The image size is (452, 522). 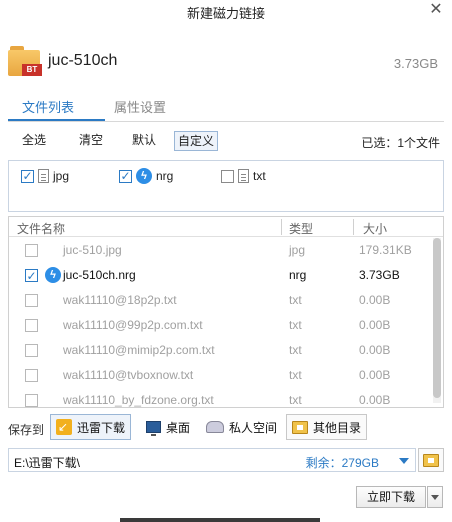 I want to click on select-all-button: 全选, so click(x=34, y=141).